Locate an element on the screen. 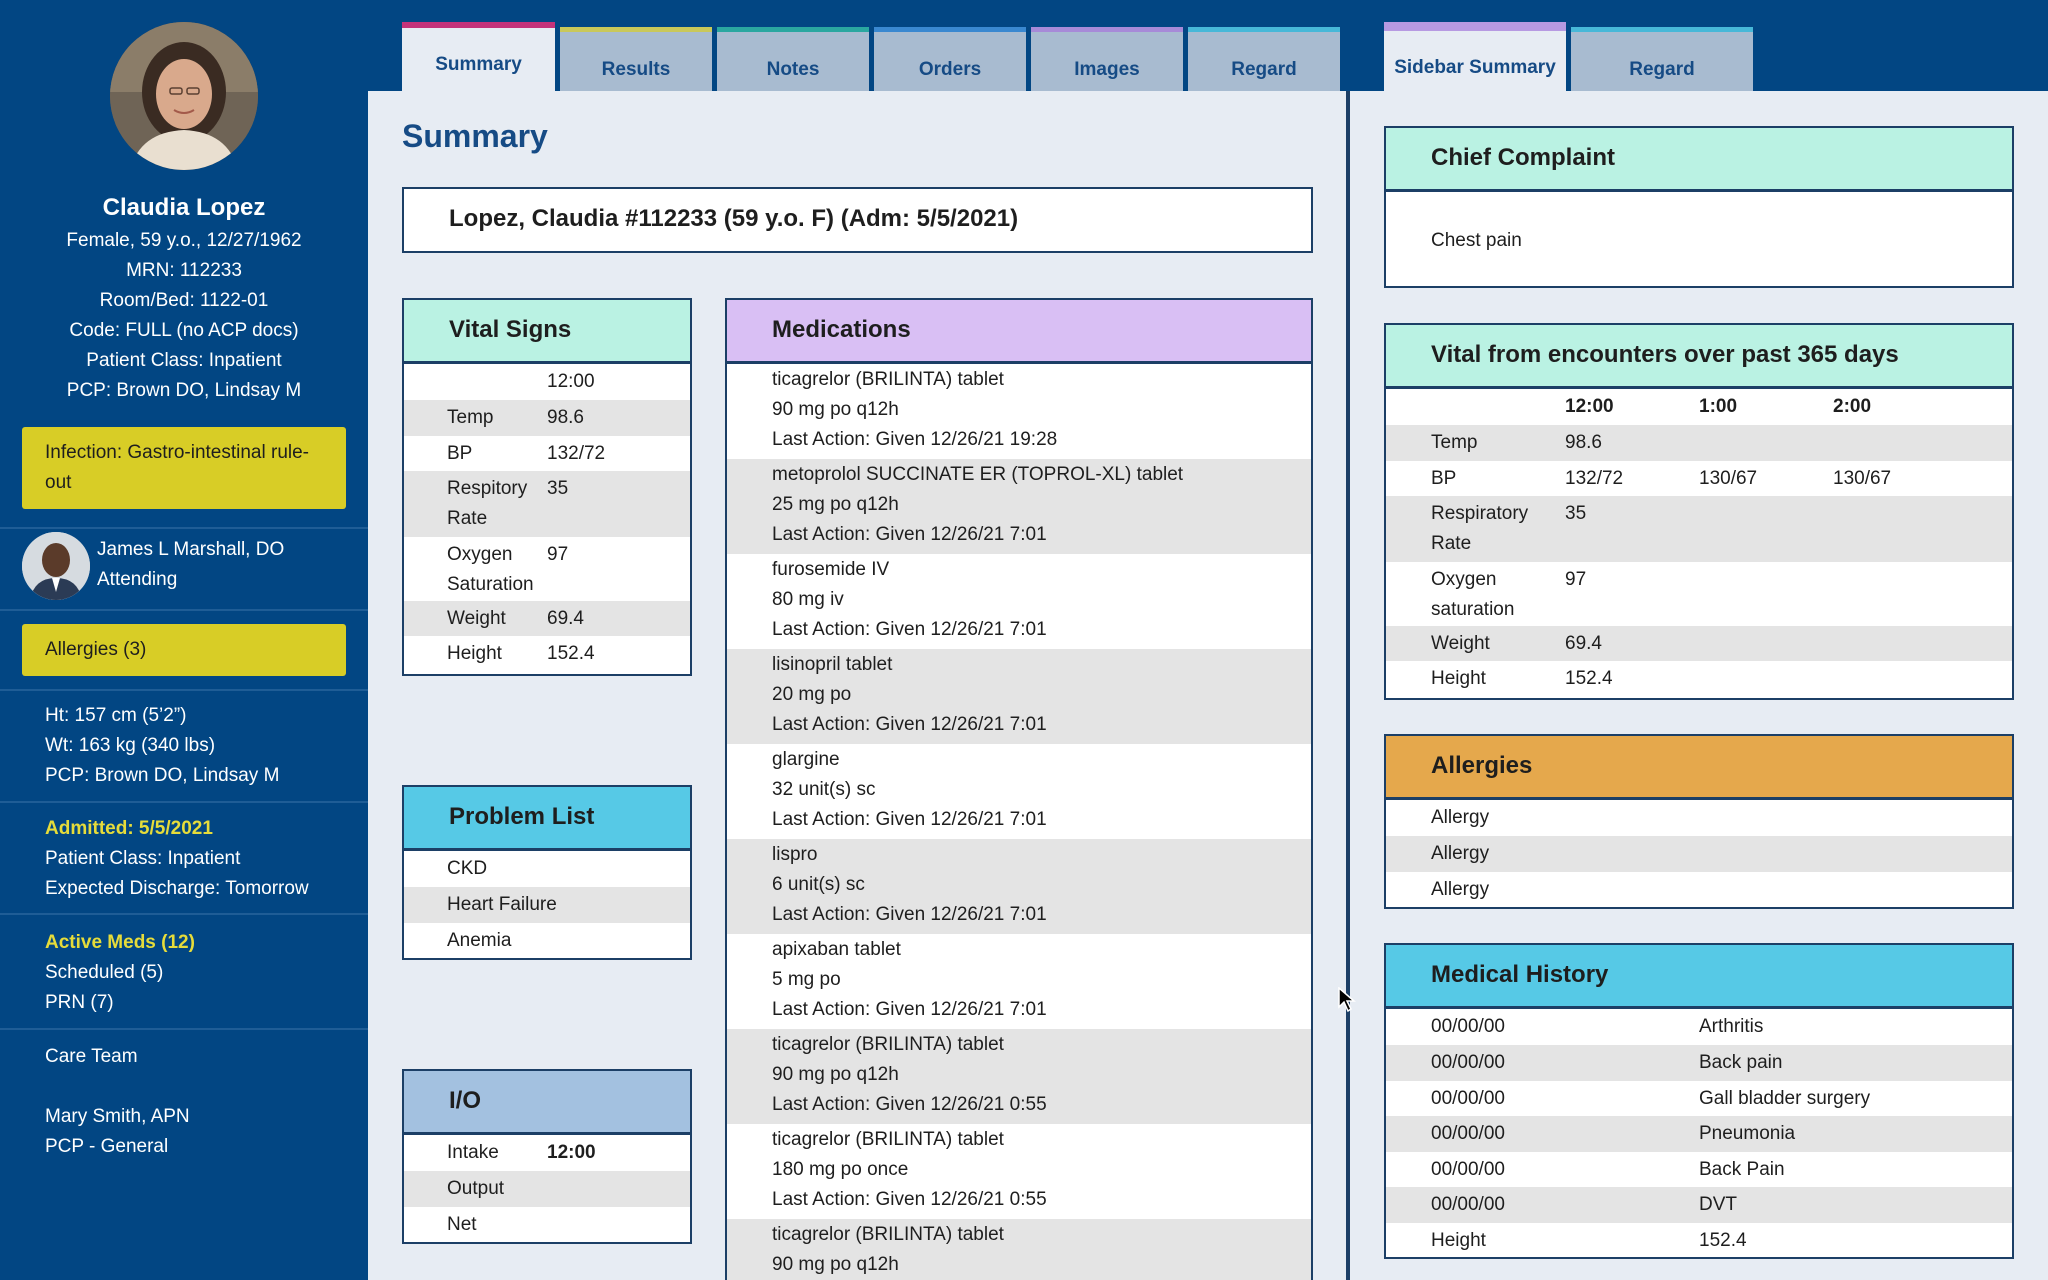  med-name: glargine is located at coordinates (806, 759).